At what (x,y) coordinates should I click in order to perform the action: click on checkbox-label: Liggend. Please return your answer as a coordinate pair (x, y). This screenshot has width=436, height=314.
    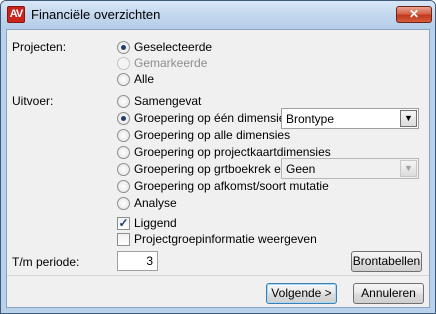
    Looking at the image, I should click on (155, 223).